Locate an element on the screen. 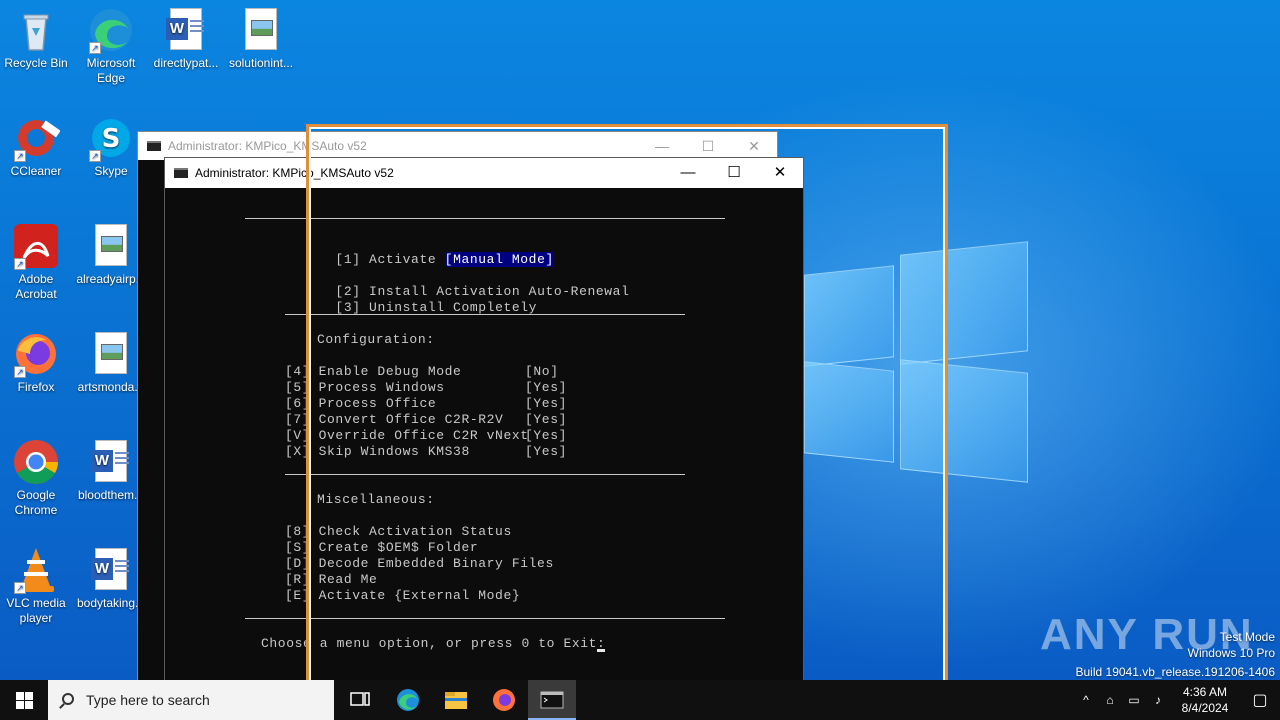 Image resolution: width=1280 pixels, height=720 pixels. misc-option: [D] Decode Embedded Binary Files is located at coordinates (419, 563).